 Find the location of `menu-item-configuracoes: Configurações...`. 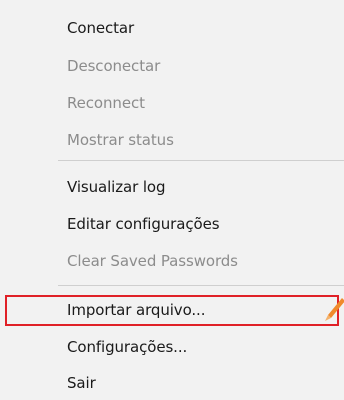

menu-item-configuracoes: Configurações... is located at coordinates (127, 347).